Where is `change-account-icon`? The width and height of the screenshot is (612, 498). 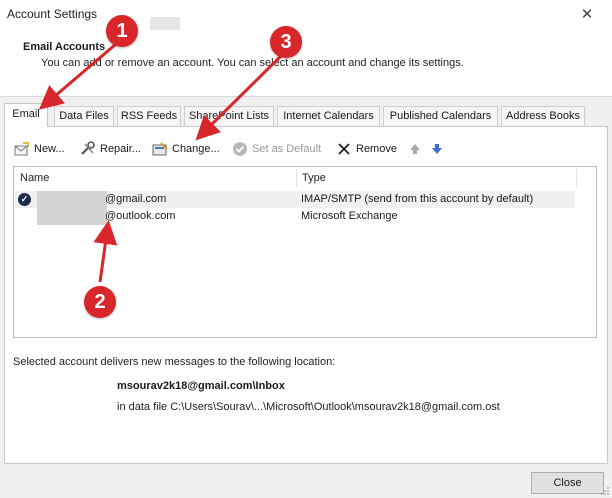 change-account-icon is located at coordinates (160, 149).